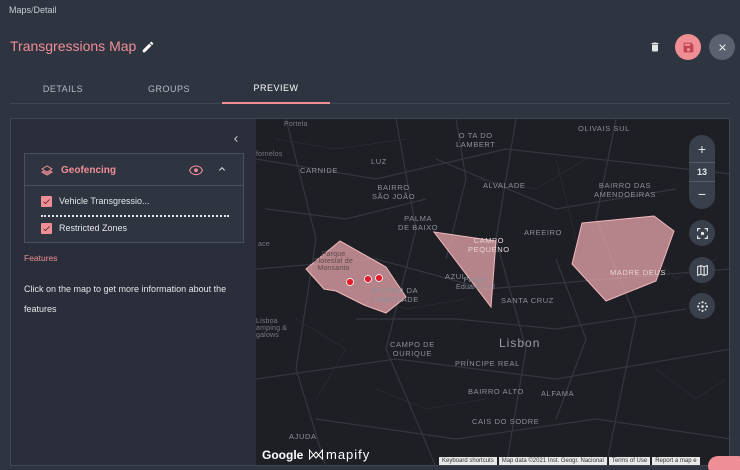  Describe the element at coordinates (379, 161) in the screenshot. I see `map-label: LUZ` at that location.